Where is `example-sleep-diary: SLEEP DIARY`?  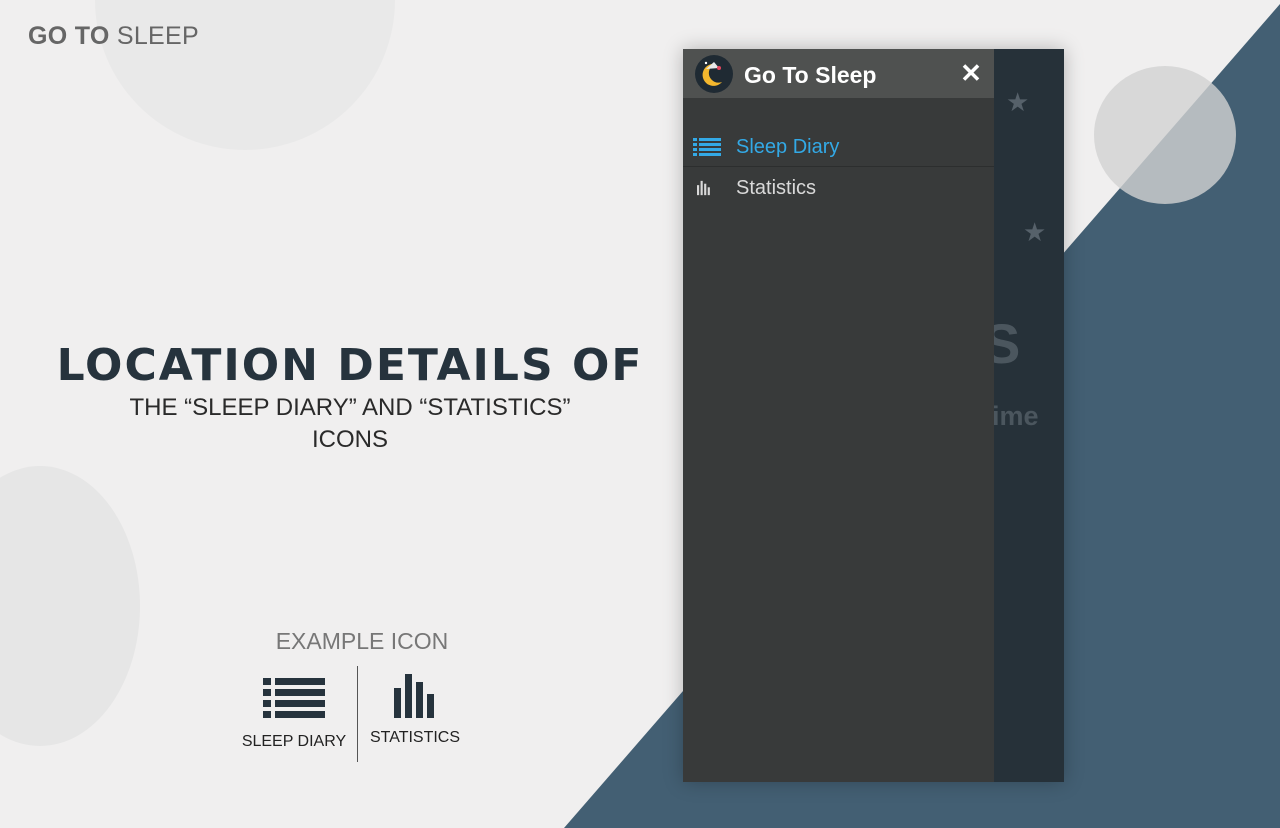
example-sleep-diary: SLEEP DIARY is located at coordinates (294, 707).